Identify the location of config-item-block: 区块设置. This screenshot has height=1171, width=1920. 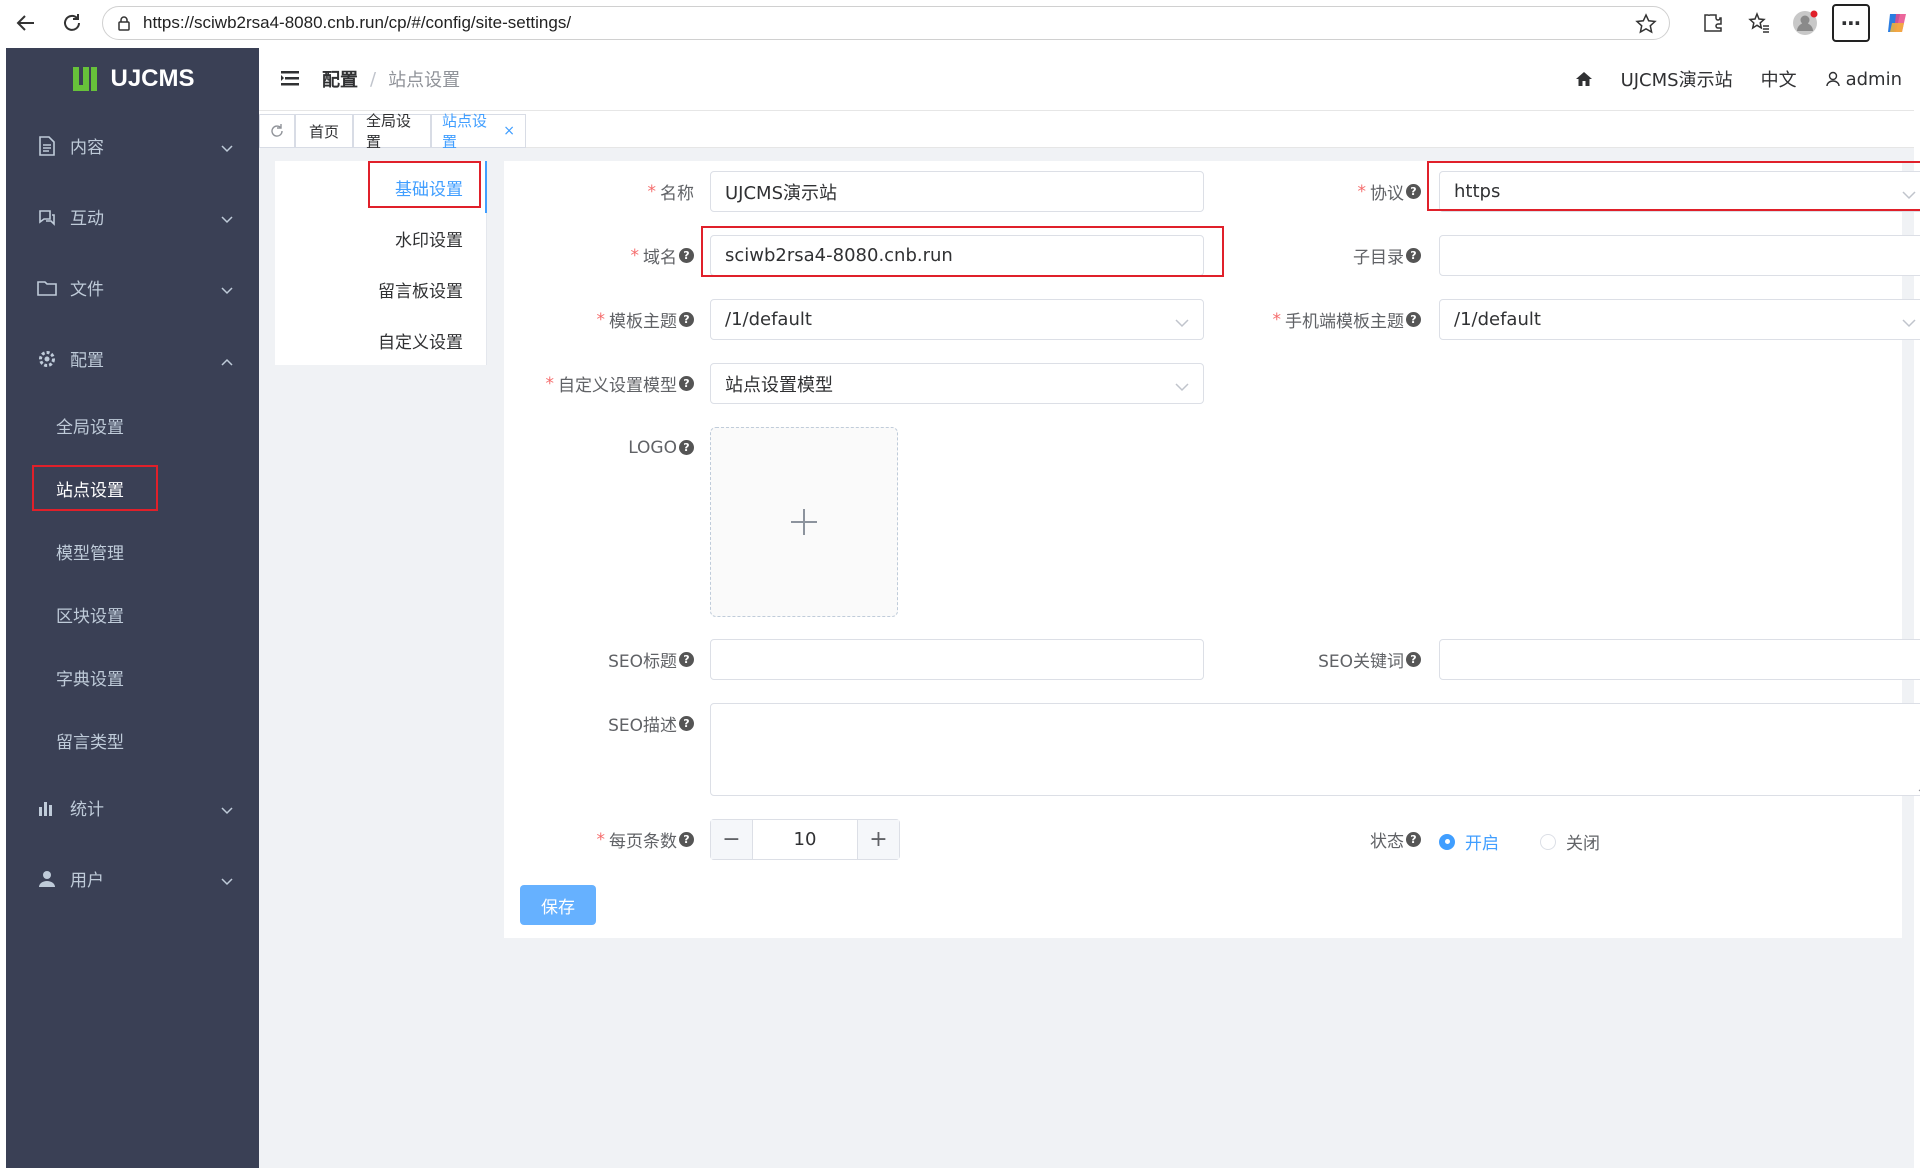
(132, 614).